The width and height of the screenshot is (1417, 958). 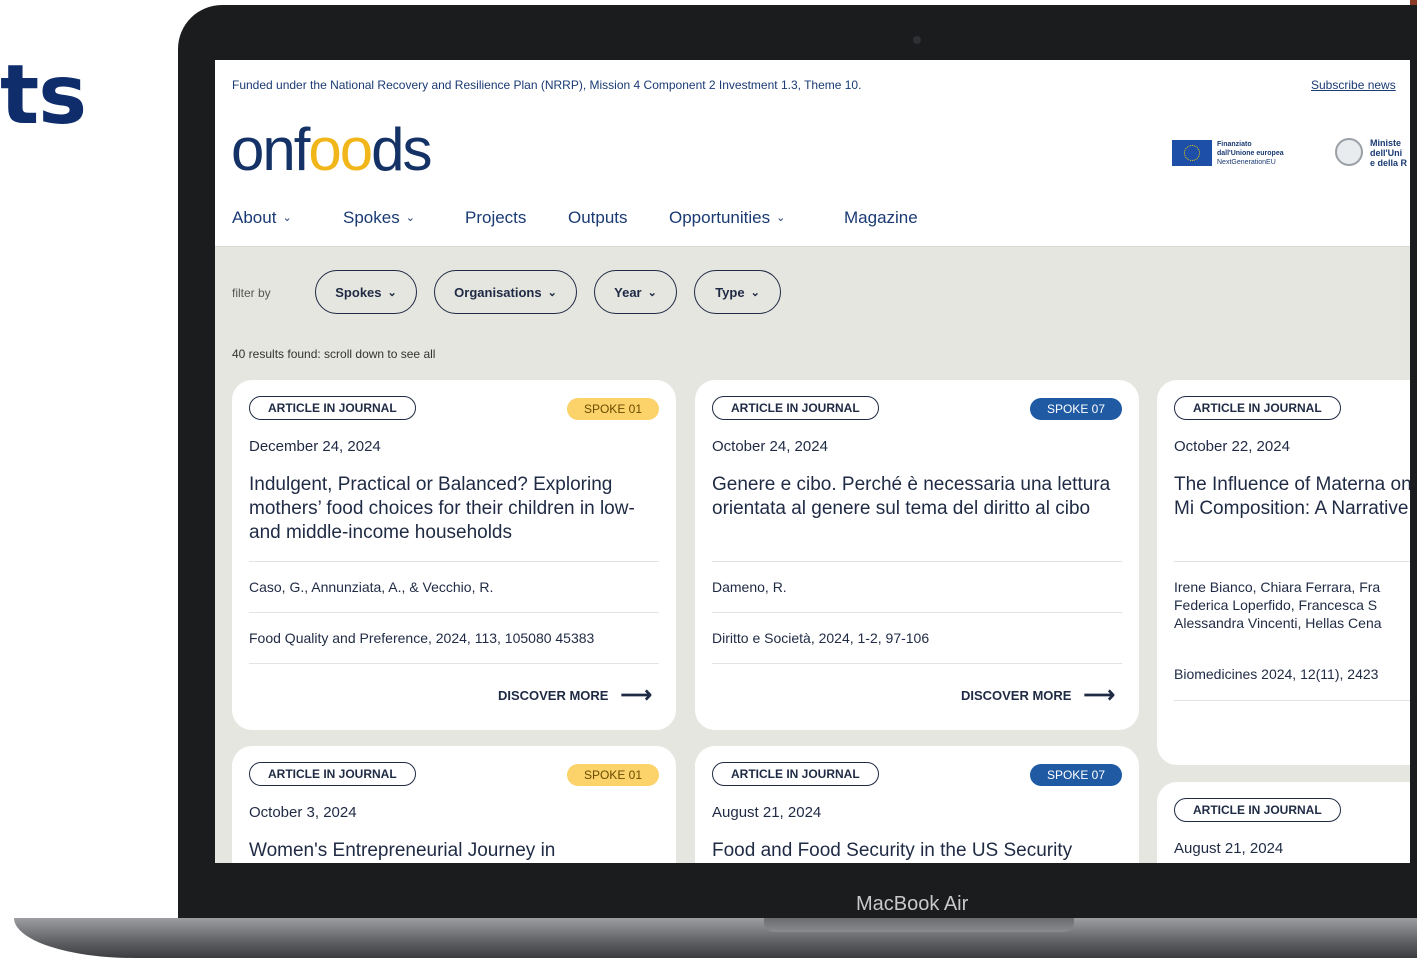 What do you see at coordinates (334, 354) in the screenshot?
I see `results-count: 40 results found: scroll down to see all` at bounding box center [334, 354].